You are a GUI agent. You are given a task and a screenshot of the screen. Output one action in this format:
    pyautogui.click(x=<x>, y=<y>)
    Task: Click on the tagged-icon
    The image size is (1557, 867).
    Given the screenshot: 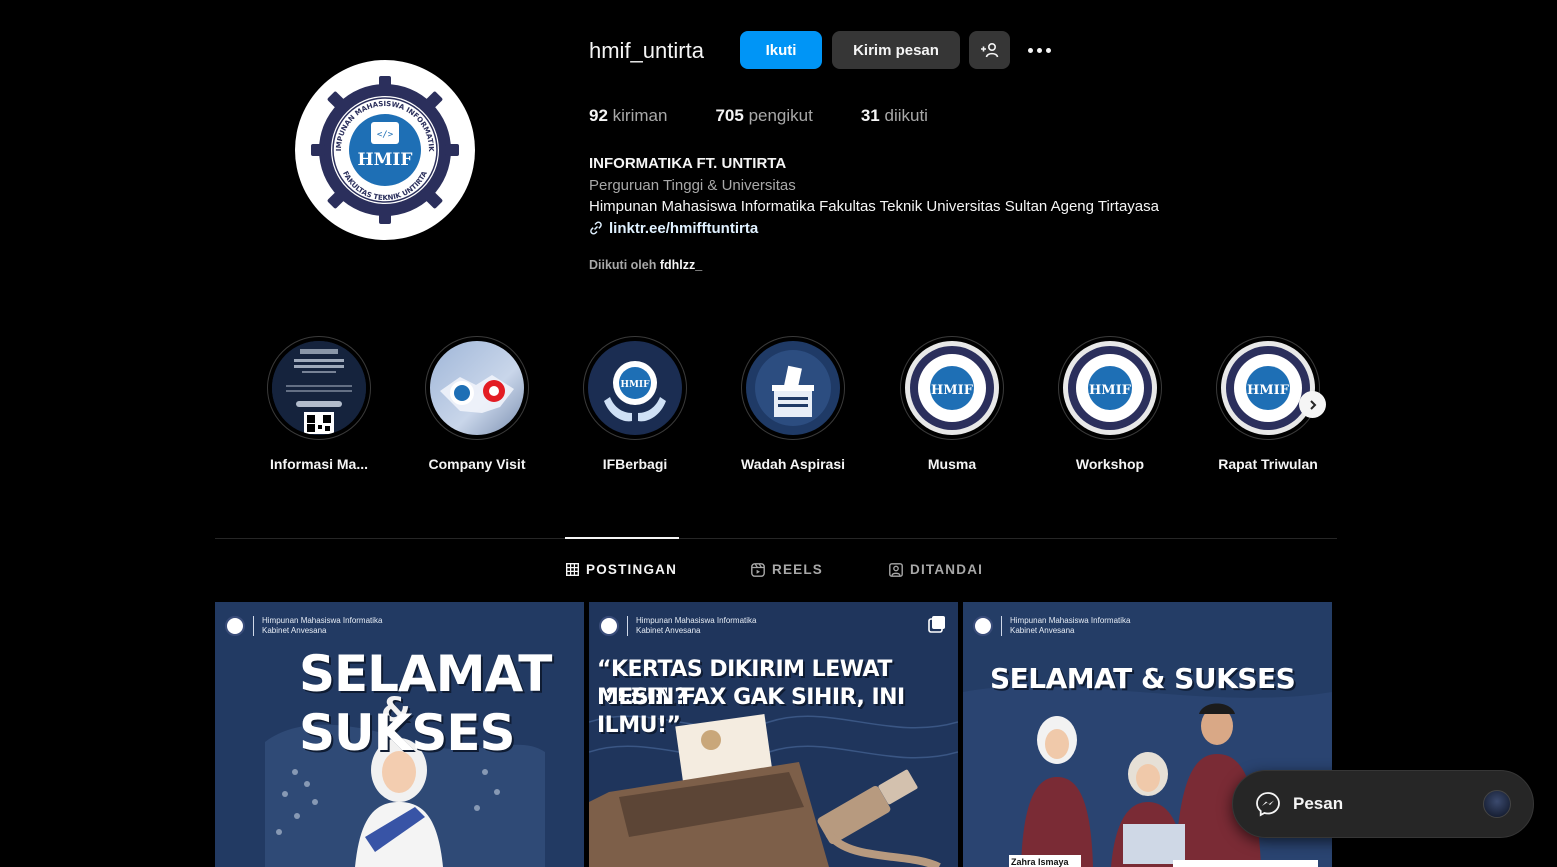 What is the action you would take?
    pyautogui.click(x=896, y=569)
    